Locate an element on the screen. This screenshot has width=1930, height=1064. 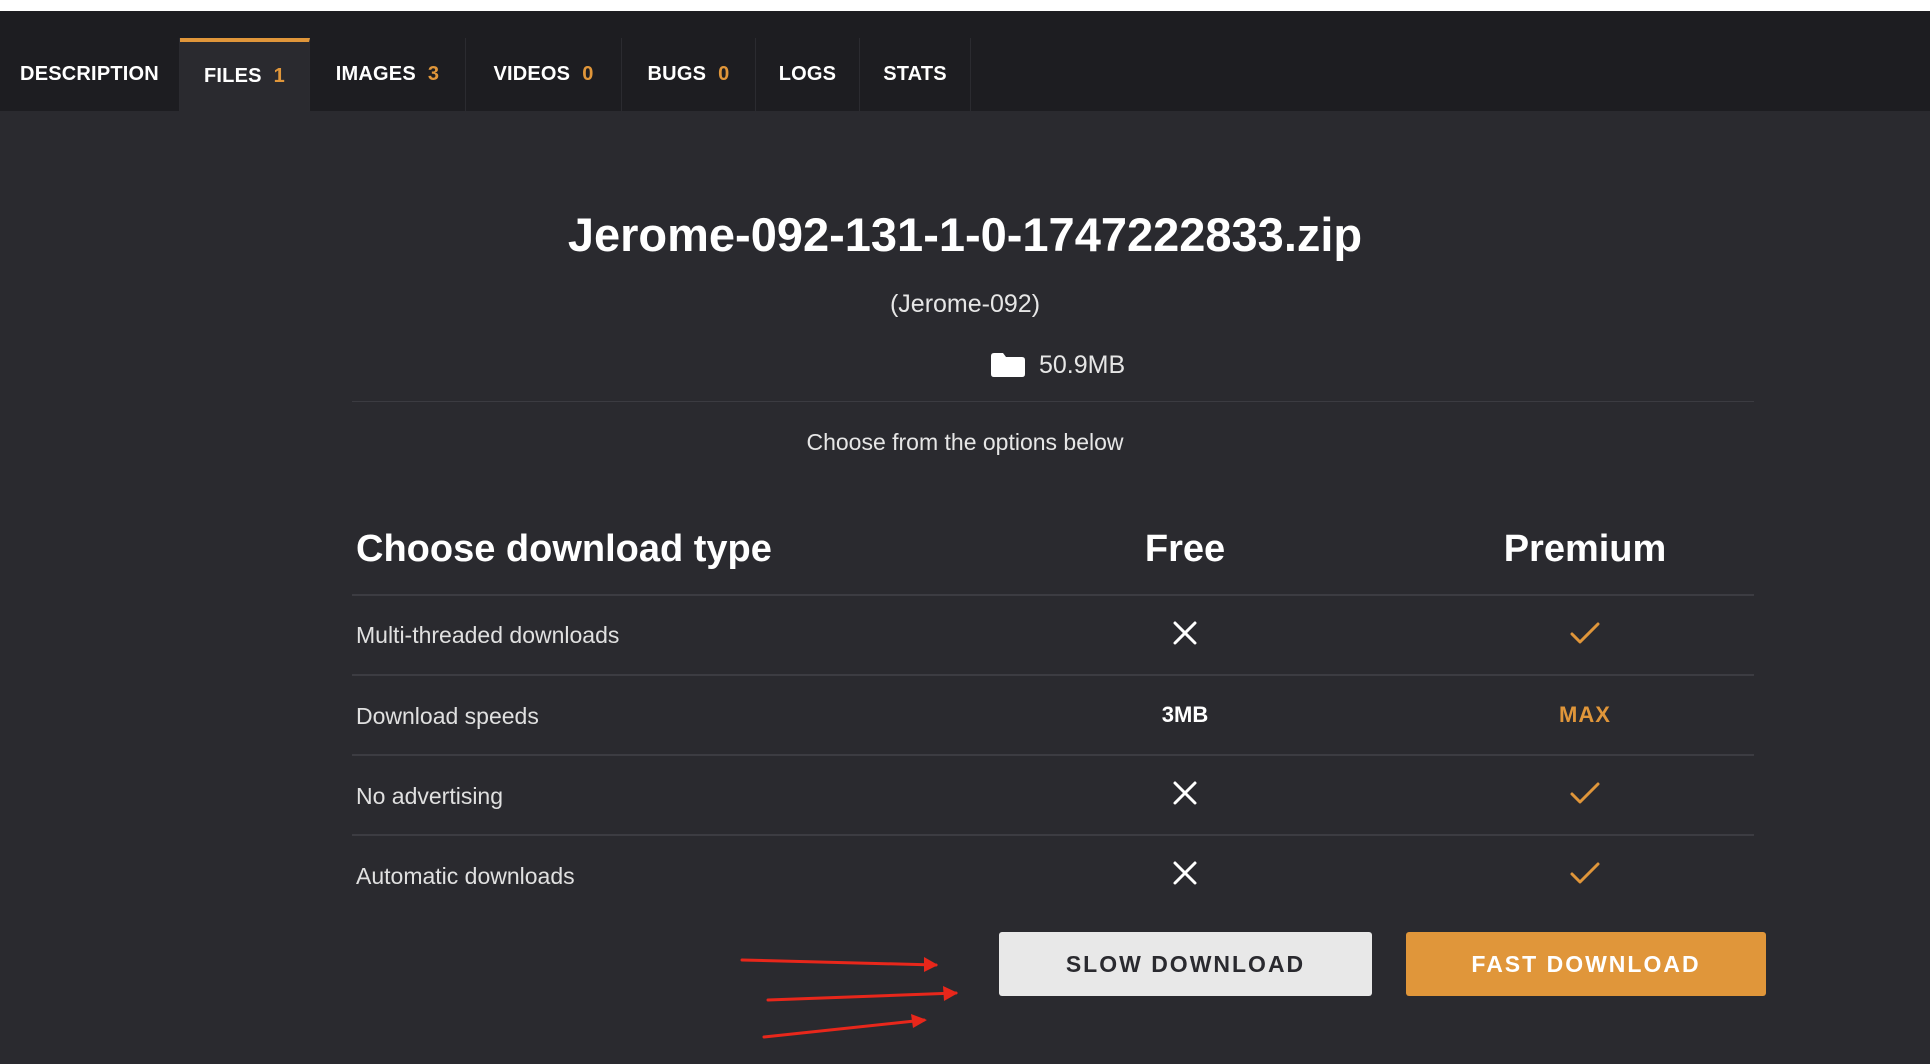
tab-label: FILES is located at coordinates (233, 76).